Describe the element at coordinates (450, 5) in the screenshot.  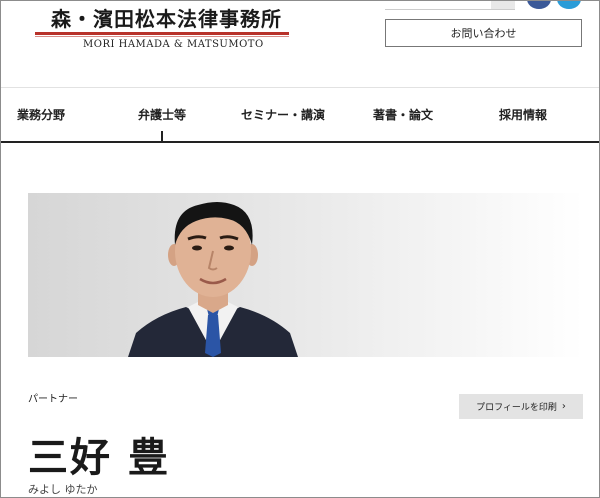
I see `search-input` at that location.